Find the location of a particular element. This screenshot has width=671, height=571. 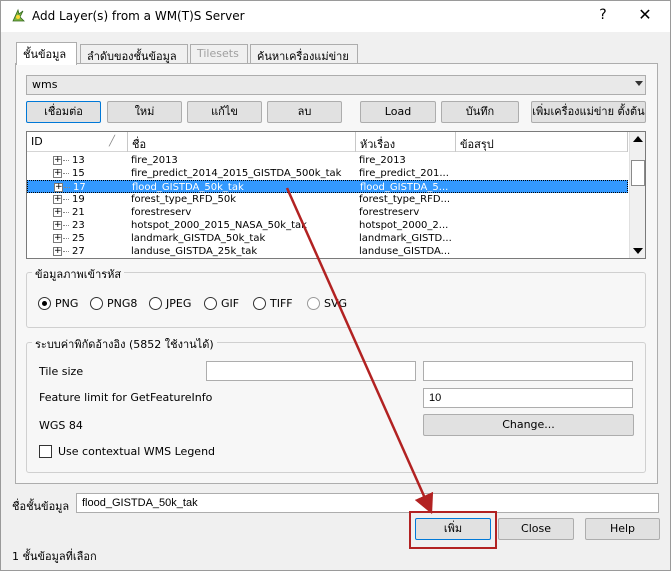

connection-select: wms is located at coordinates (336, 85).